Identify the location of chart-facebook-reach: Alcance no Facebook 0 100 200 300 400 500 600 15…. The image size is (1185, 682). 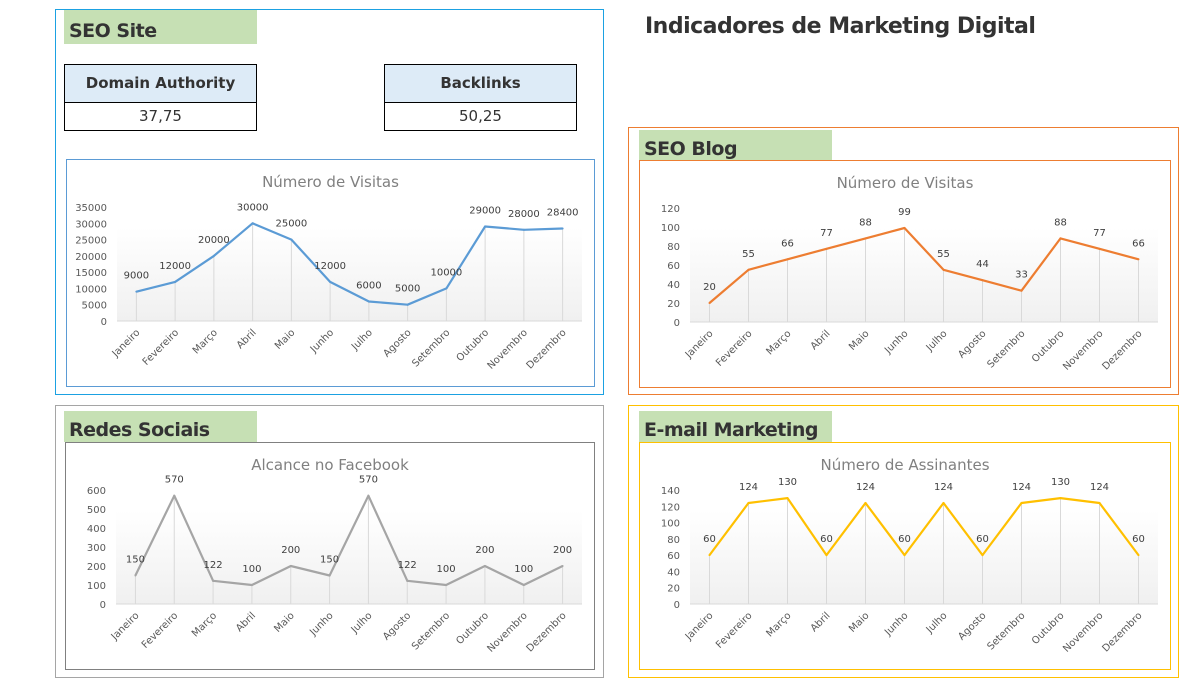
(330, 556).